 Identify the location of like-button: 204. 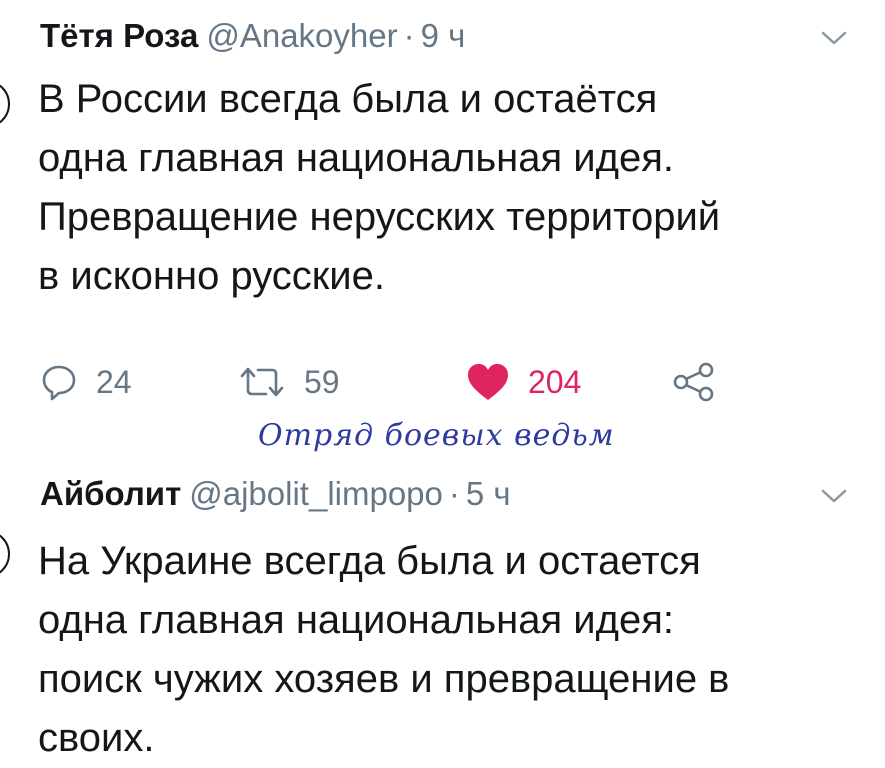
(523, 382).